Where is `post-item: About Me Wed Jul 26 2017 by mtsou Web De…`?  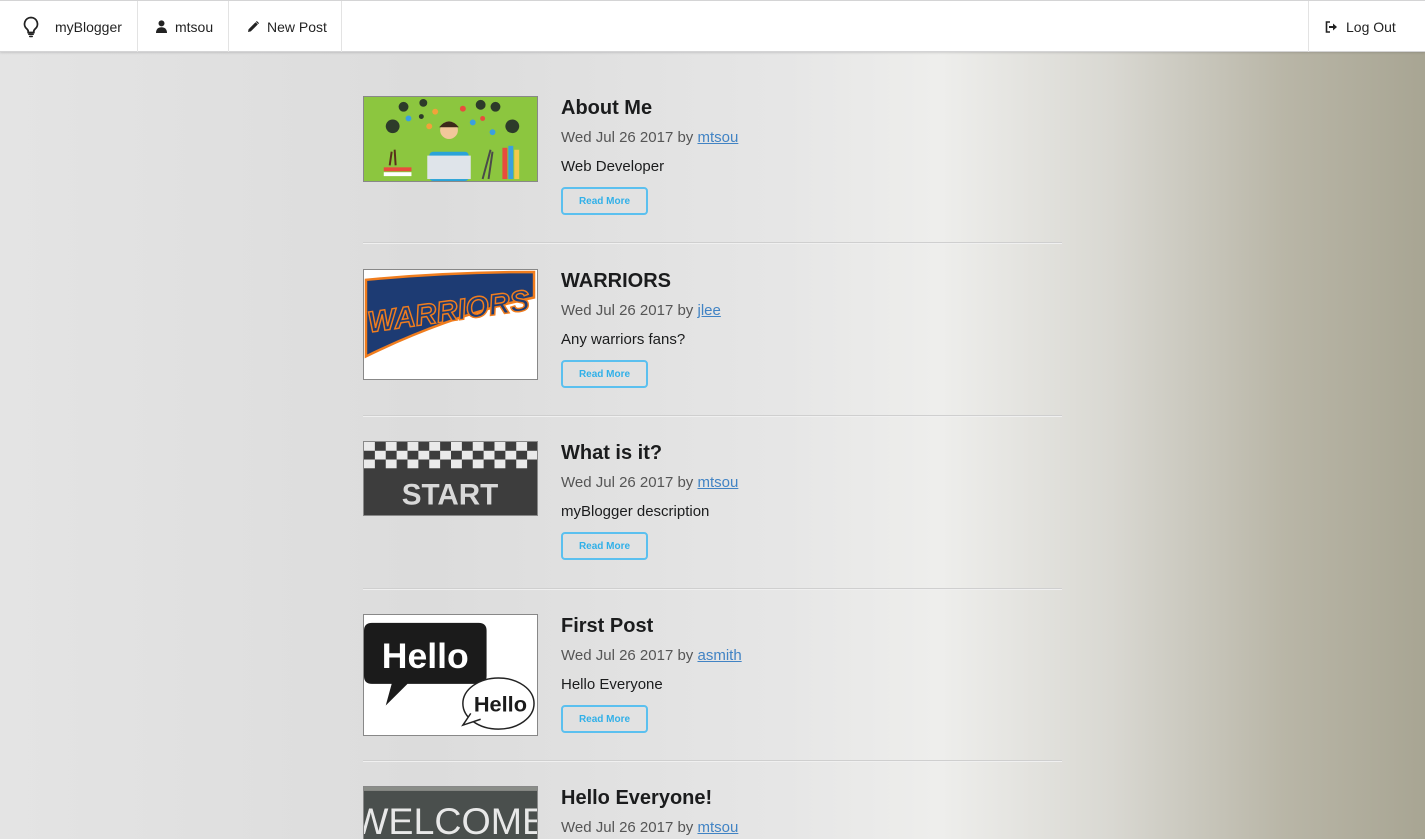 post-item: About Me Wed Jul 26 2017 by mtsou Web De… is located at coordinates (712, 158).